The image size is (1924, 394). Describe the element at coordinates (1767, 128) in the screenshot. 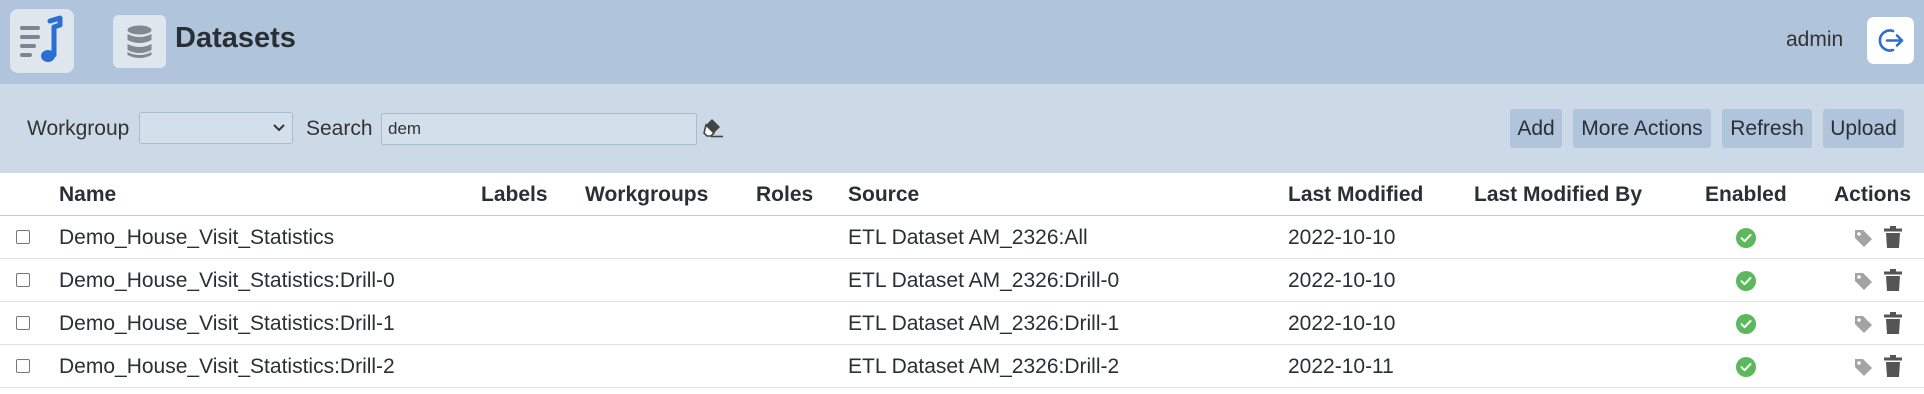

I see `refresh-button: Refresh` at that location.